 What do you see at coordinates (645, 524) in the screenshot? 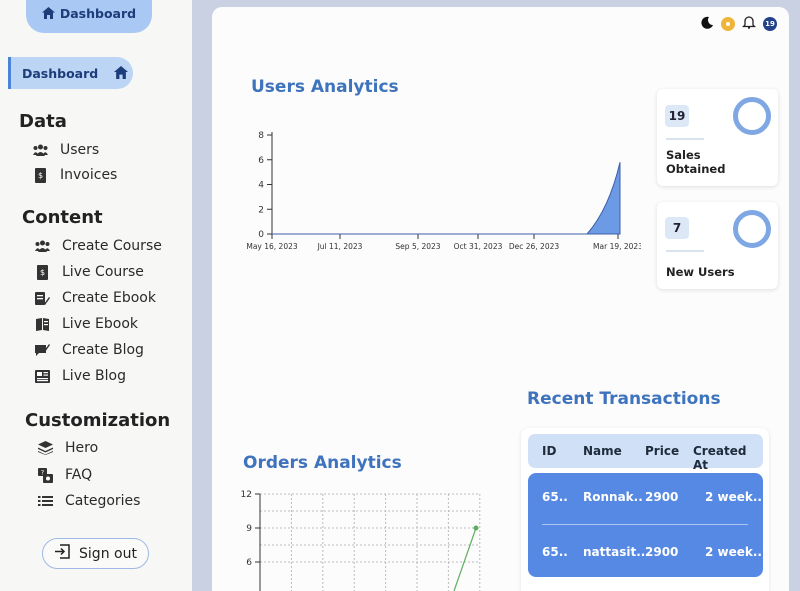
I see `row-divider` at bounding box center [645, 524].